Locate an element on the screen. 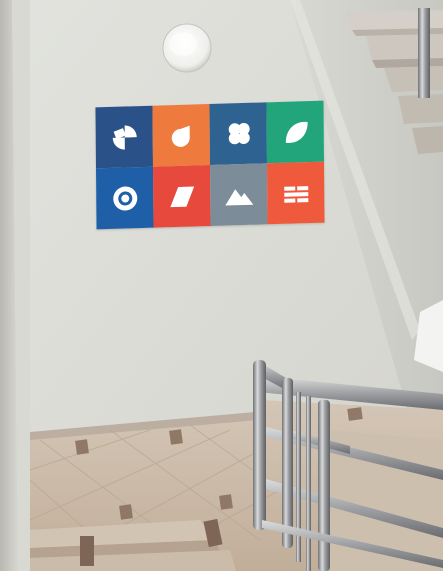 This screenshot has height=571, width=443. leaf-drop-icon is located at coordinates (180, 136).